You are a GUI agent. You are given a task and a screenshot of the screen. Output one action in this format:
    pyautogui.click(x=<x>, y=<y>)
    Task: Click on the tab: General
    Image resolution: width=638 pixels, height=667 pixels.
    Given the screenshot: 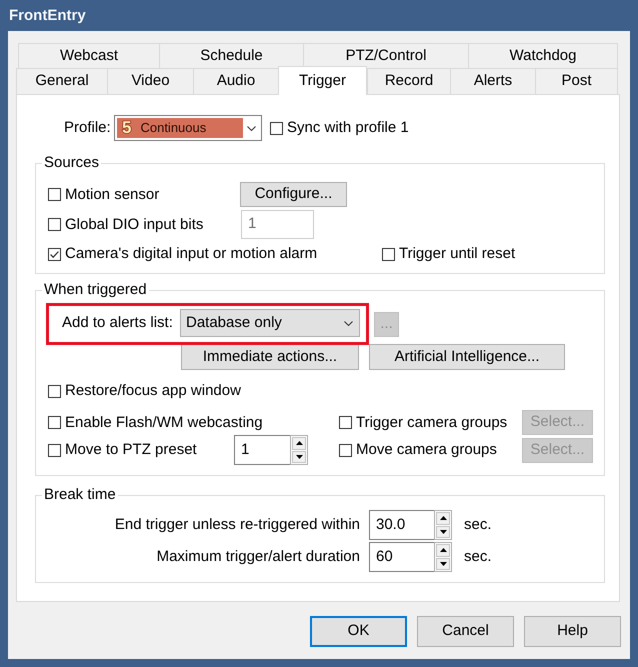 What is the action you would take?
    pyautogui.click(x=61, y=81)
    